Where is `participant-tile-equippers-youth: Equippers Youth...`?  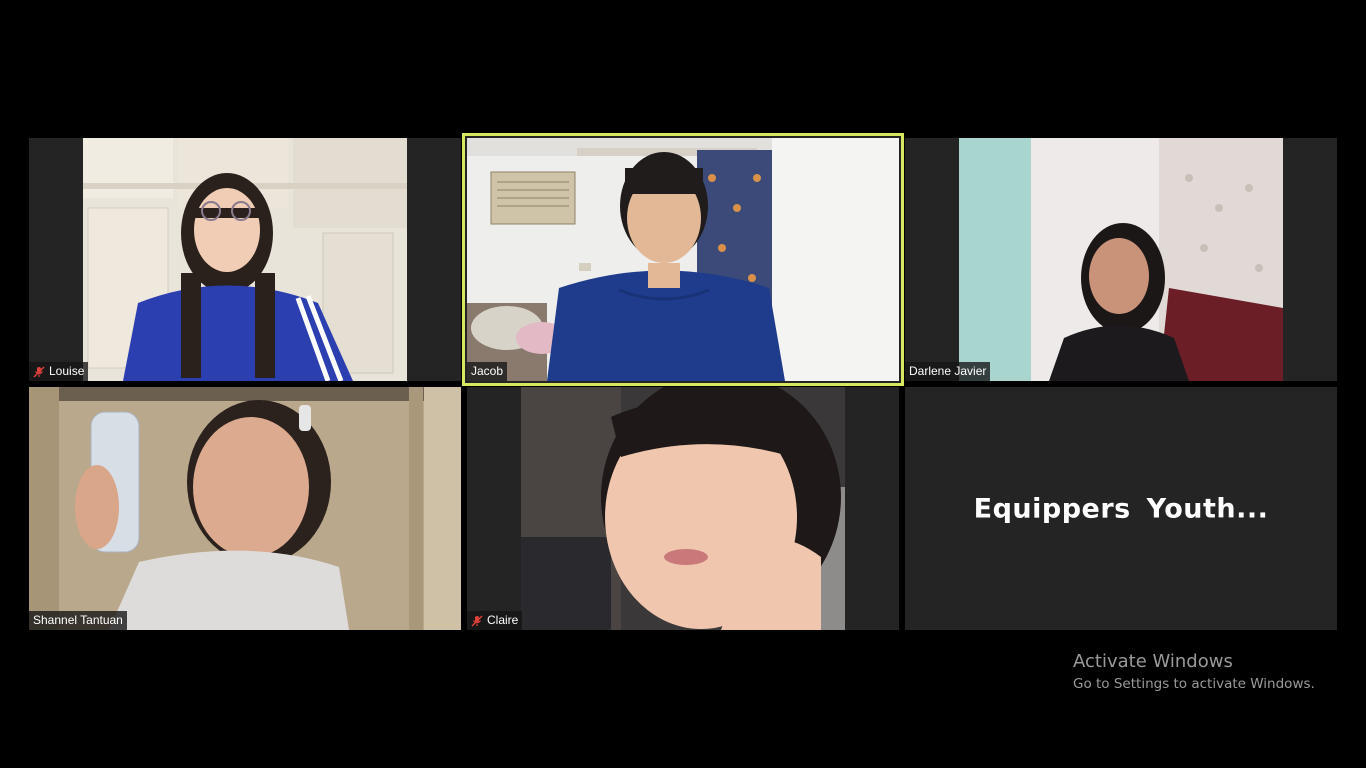
participant-tile-equippers-youth: Equippers Youth... is located at coordinates (1121, 508).